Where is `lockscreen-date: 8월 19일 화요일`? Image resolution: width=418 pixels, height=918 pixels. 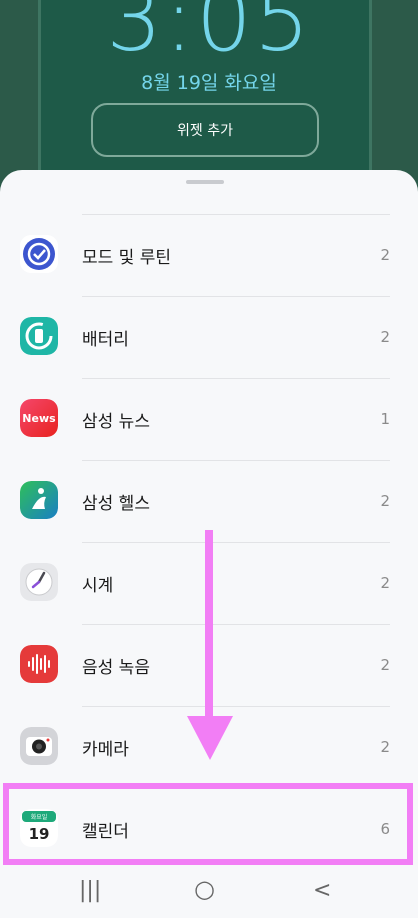 lockscreen-date: 8월 19일 화요일 is located at coordinates (209, 83).